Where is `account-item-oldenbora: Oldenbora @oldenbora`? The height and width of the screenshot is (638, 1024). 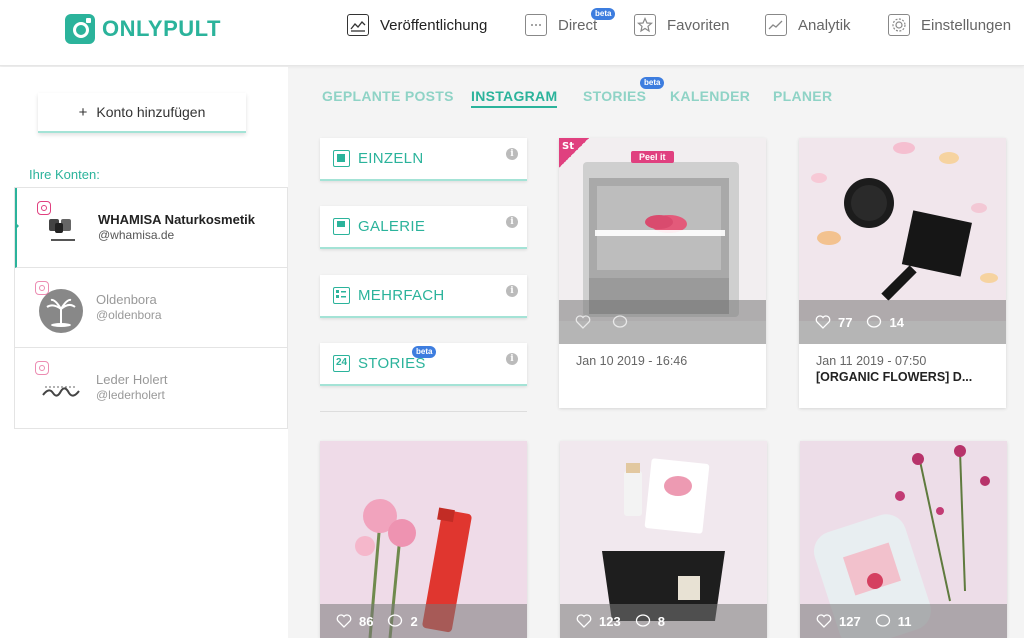
account-item-oldenbora: Oldenbora @oldenbora is located at coordinates (151, 308).